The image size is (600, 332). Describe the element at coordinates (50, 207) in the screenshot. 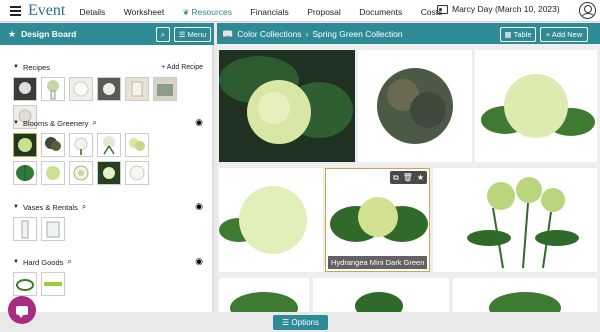

I see `section-title: Vases & Rentals` at that location.